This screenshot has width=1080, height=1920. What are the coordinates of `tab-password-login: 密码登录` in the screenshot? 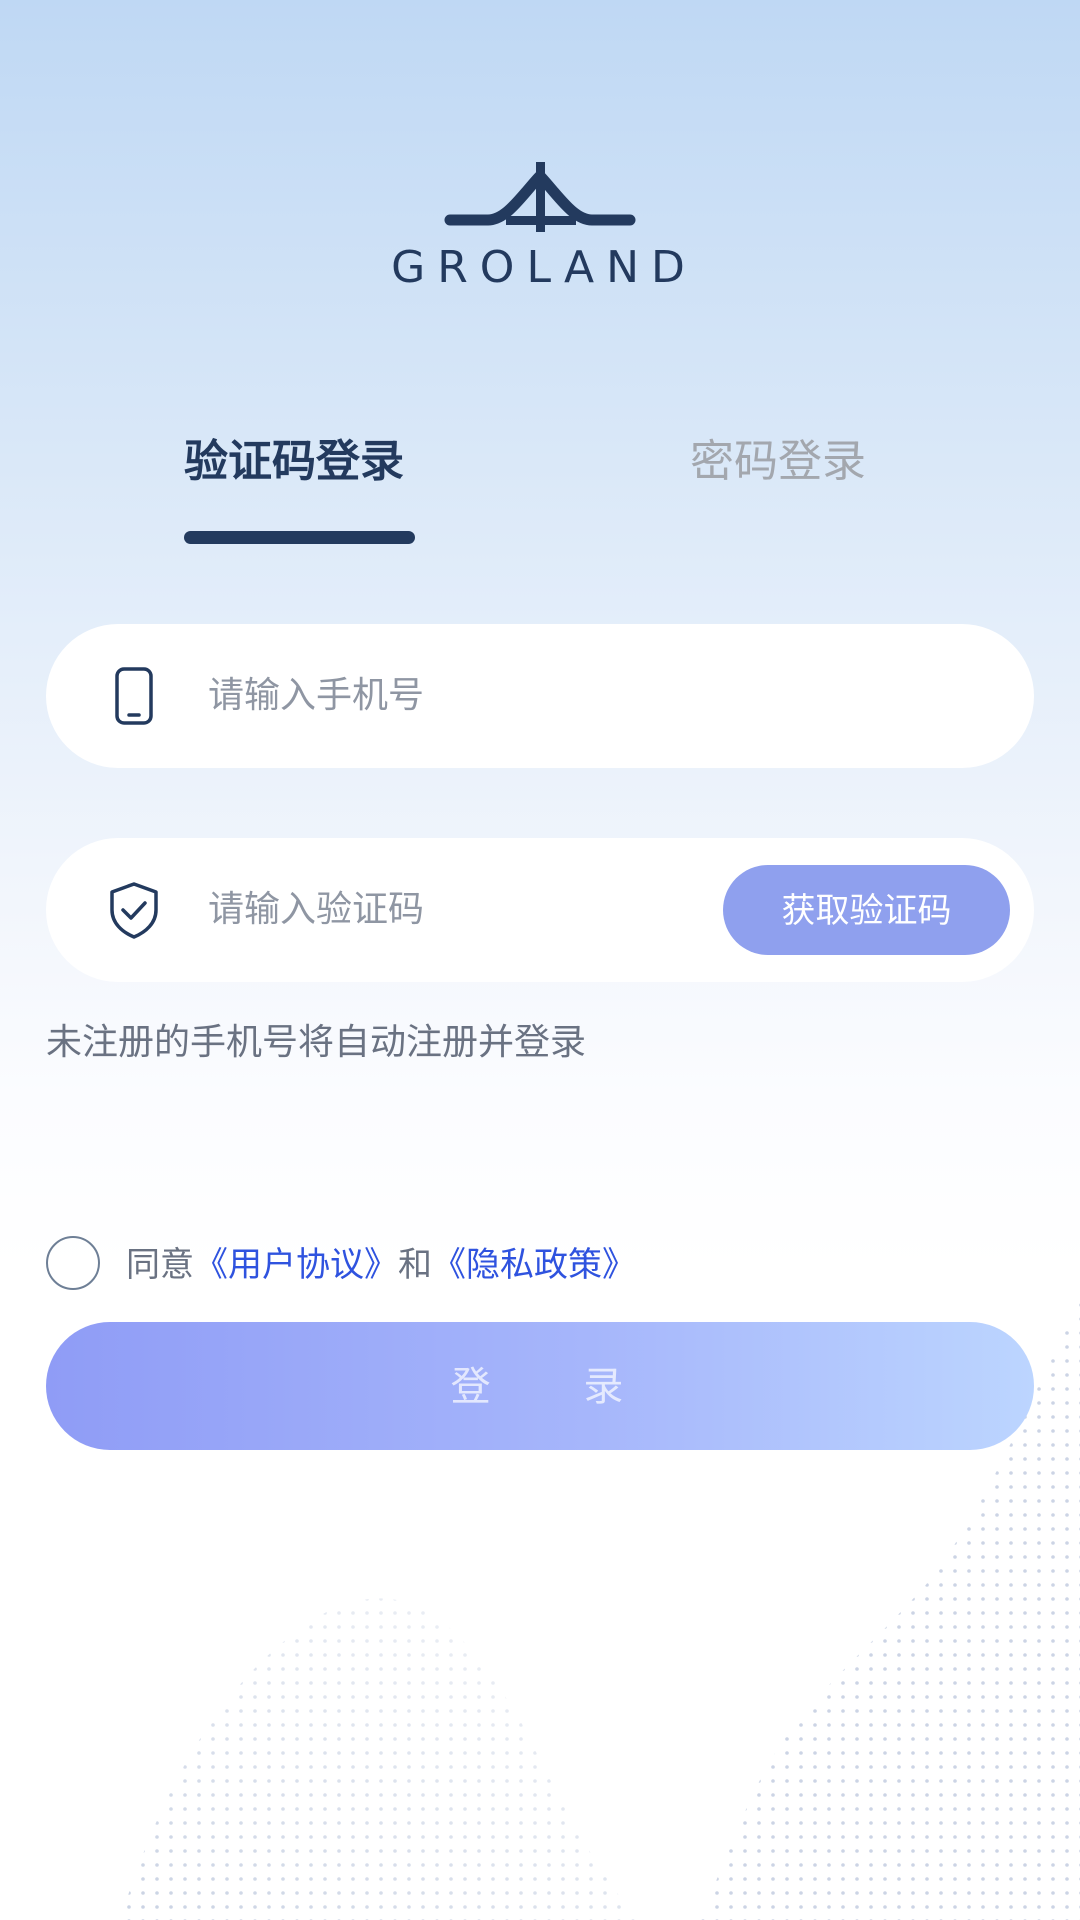 It's located at (778, 462).